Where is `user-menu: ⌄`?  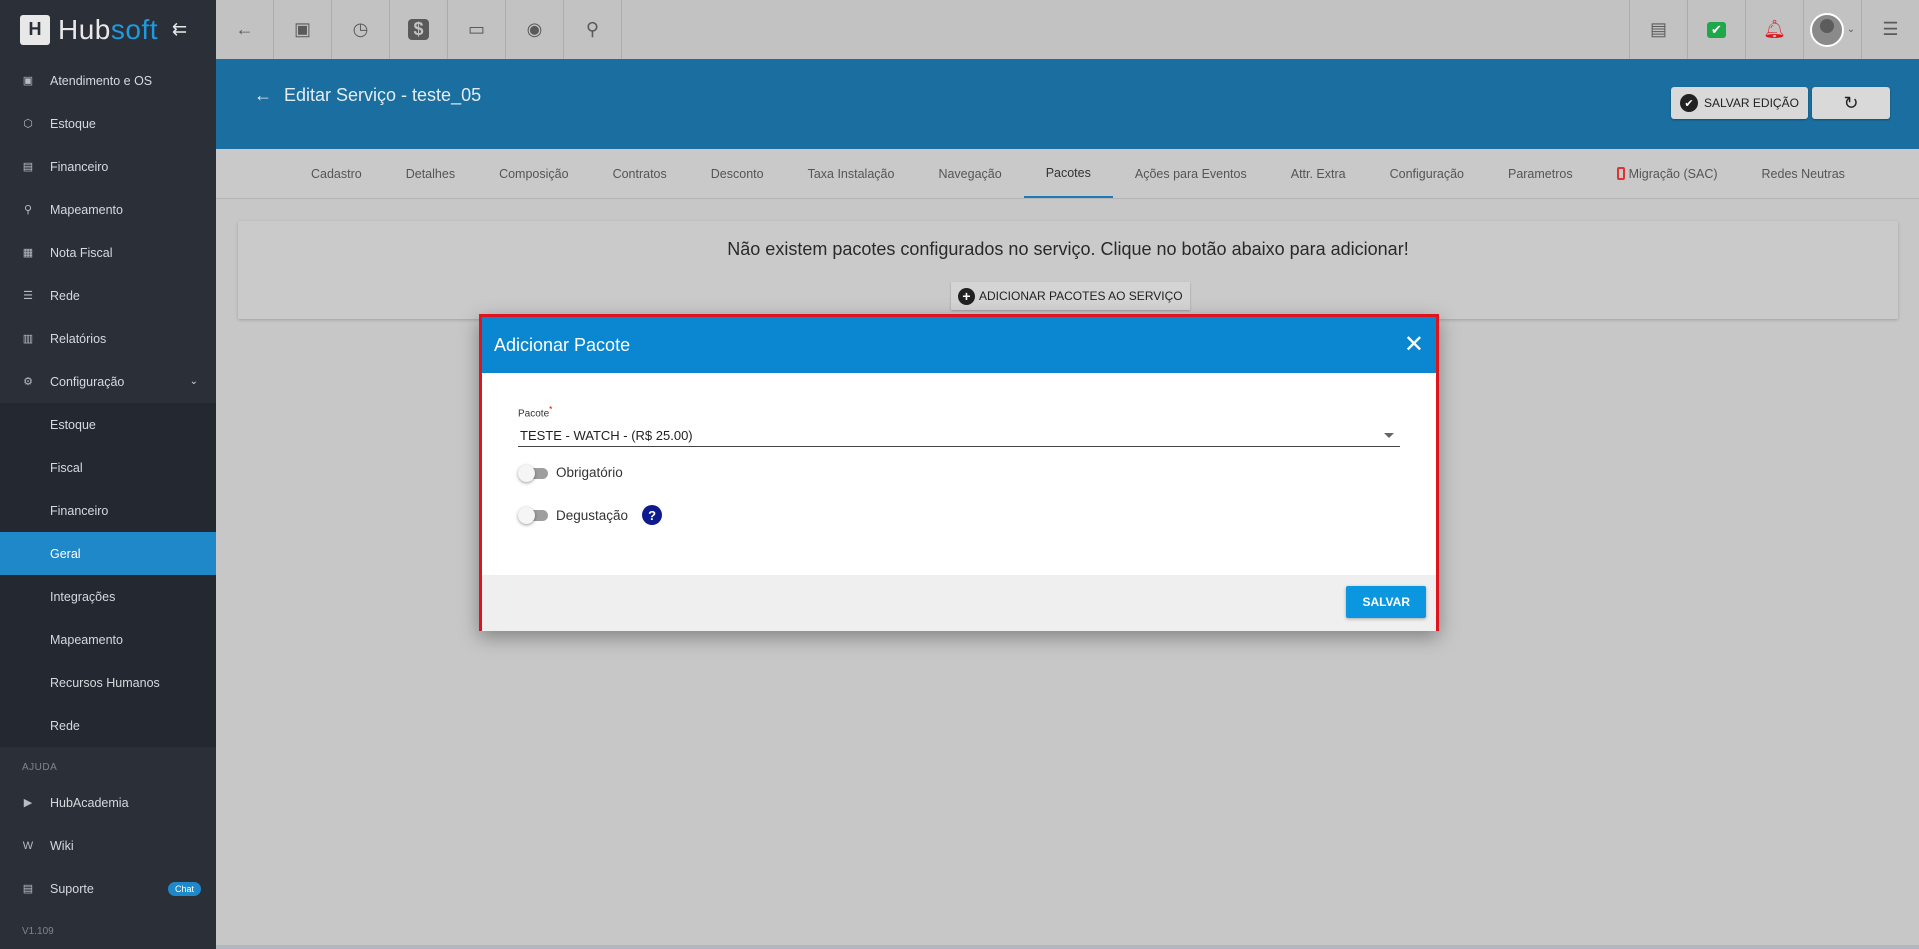
user-menu: ⌄ is located at coordinates (1832, 29).